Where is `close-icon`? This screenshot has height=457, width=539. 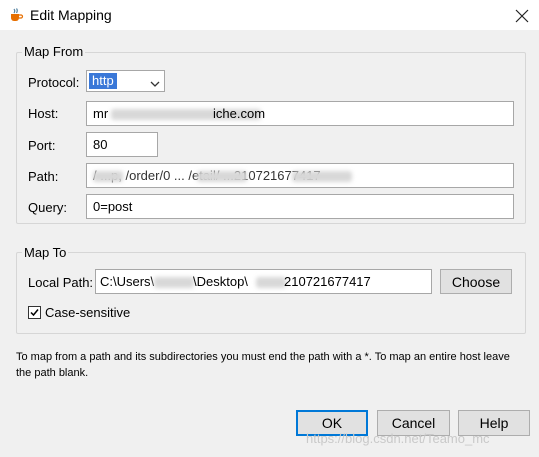
close-icon is located at coordinates (522, 16).